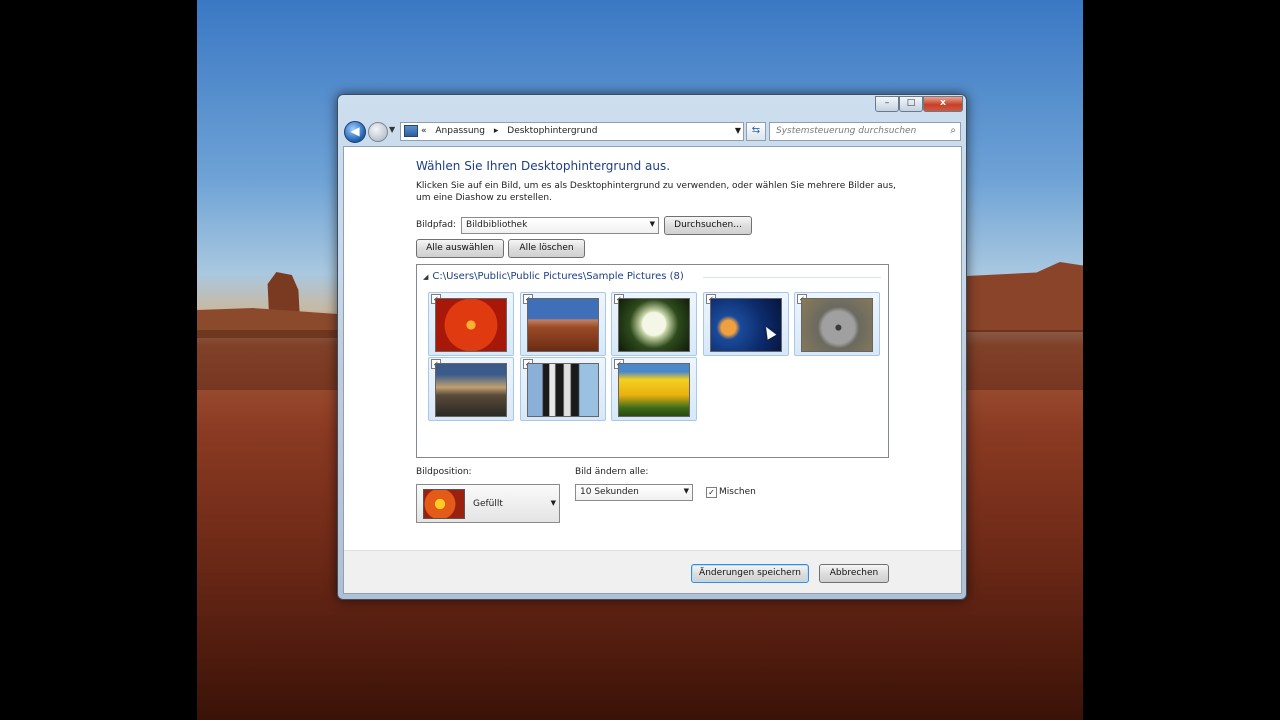 This screenshot has height=720, width=1280. Describe the element at coordinates (911, 104) in the screenshot. I see `maximize-button: □` at that location.